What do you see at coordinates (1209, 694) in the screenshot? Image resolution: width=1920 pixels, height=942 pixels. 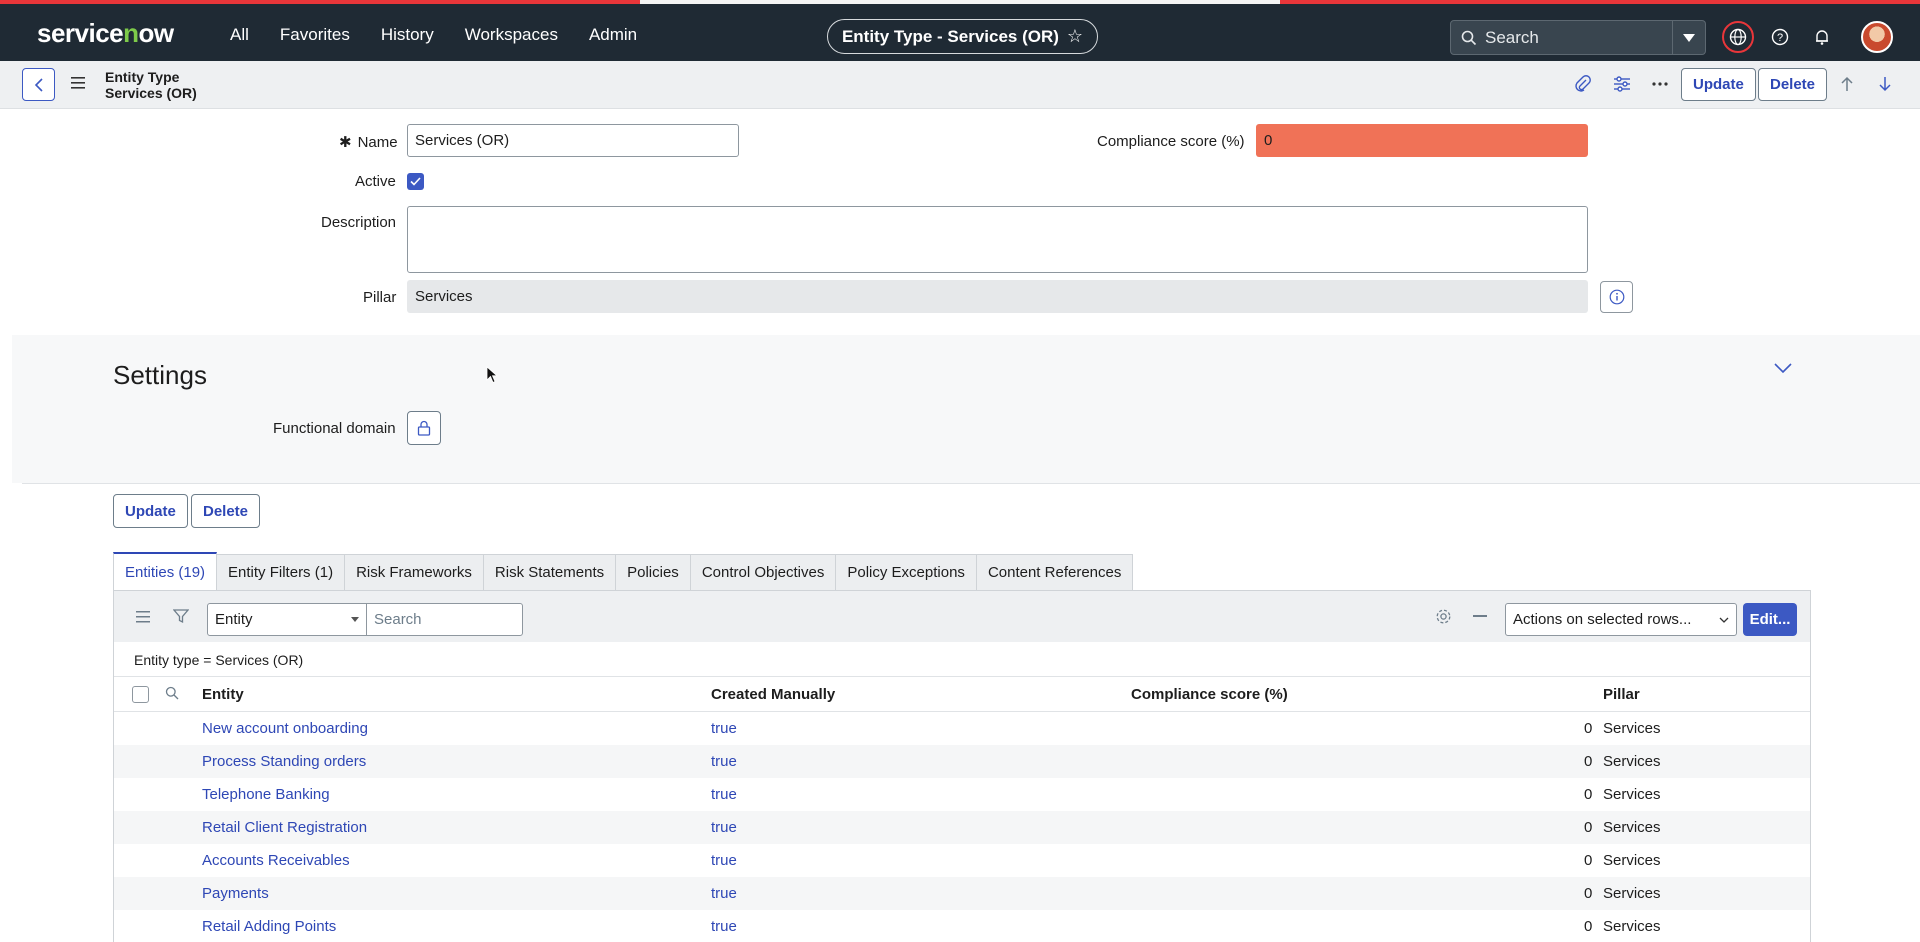 I see `column-compliance-score: Compliance score (%)` at bounding box center [1209, 694].